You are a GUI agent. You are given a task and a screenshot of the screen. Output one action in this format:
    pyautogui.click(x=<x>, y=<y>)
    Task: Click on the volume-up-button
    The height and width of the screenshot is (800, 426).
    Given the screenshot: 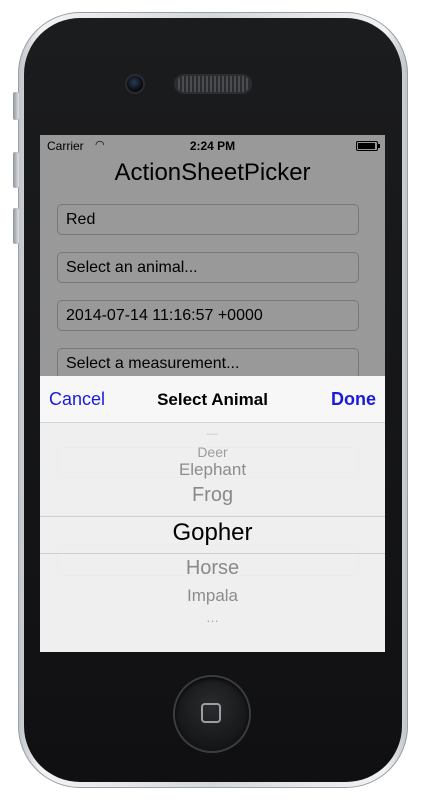 What is the action you would take?
    pyautogui.click(x=16, y=170)
    